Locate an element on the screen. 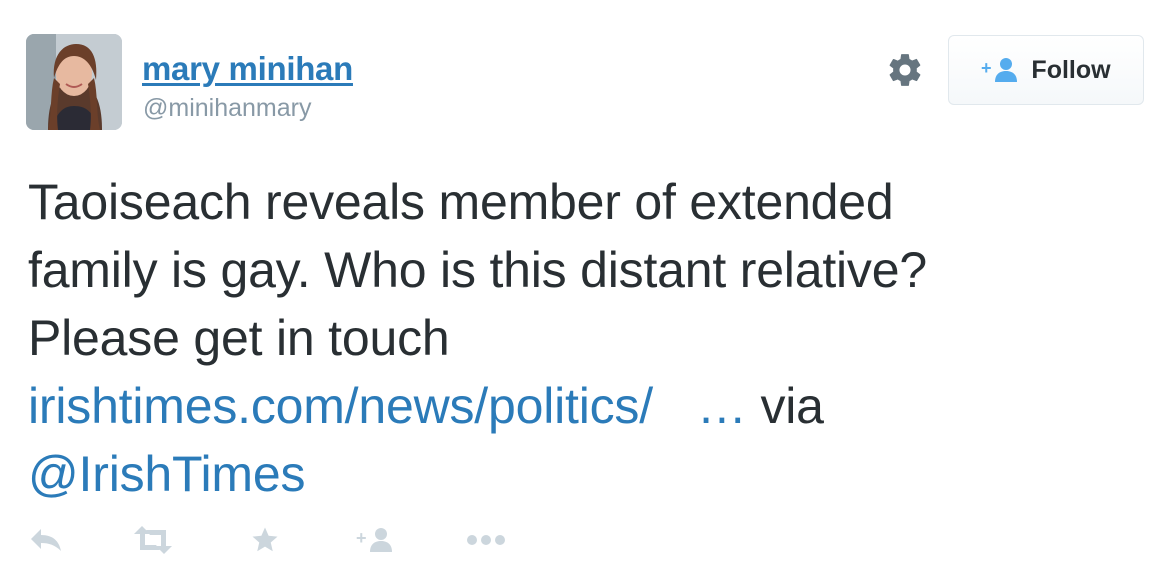  gear-icon is located at coordinates (905, 70).